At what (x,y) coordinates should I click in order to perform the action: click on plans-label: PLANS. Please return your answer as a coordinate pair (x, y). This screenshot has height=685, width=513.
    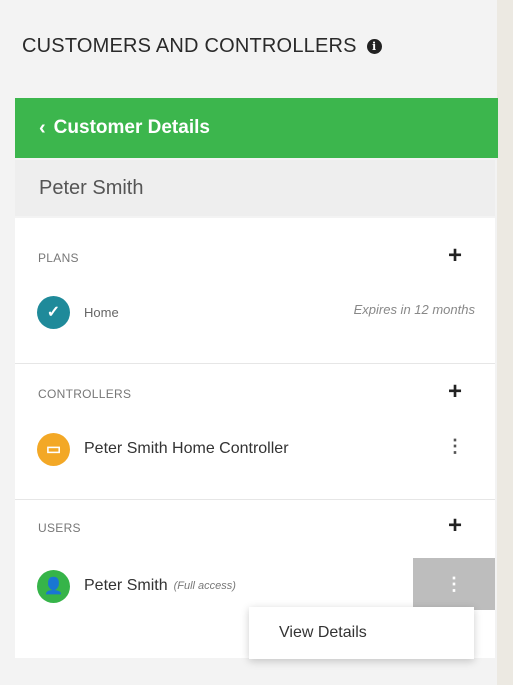
    Looking at the image, I should click on (58, 258).